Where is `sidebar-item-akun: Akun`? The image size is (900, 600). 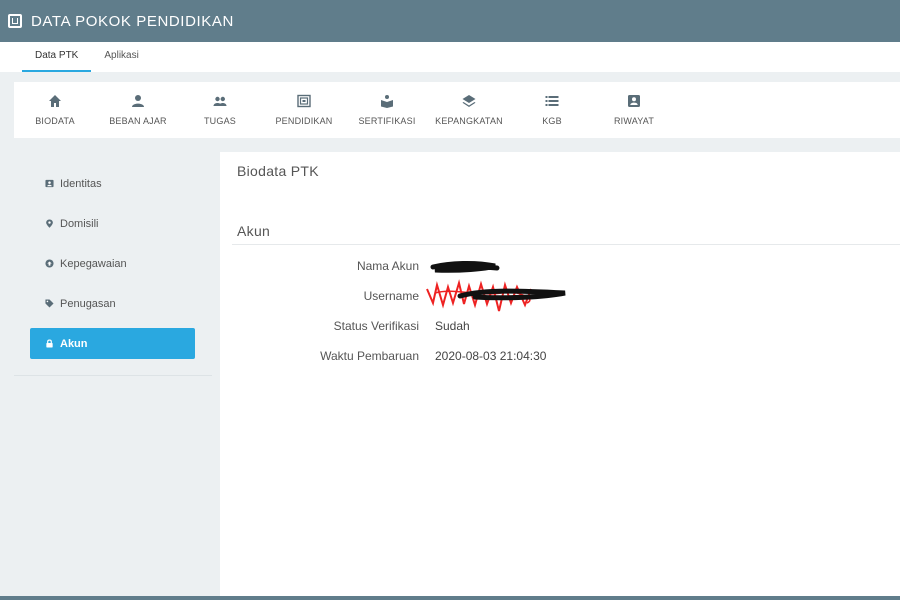 sidebar-item-akun: Akun is located at coordinates (112, 343).